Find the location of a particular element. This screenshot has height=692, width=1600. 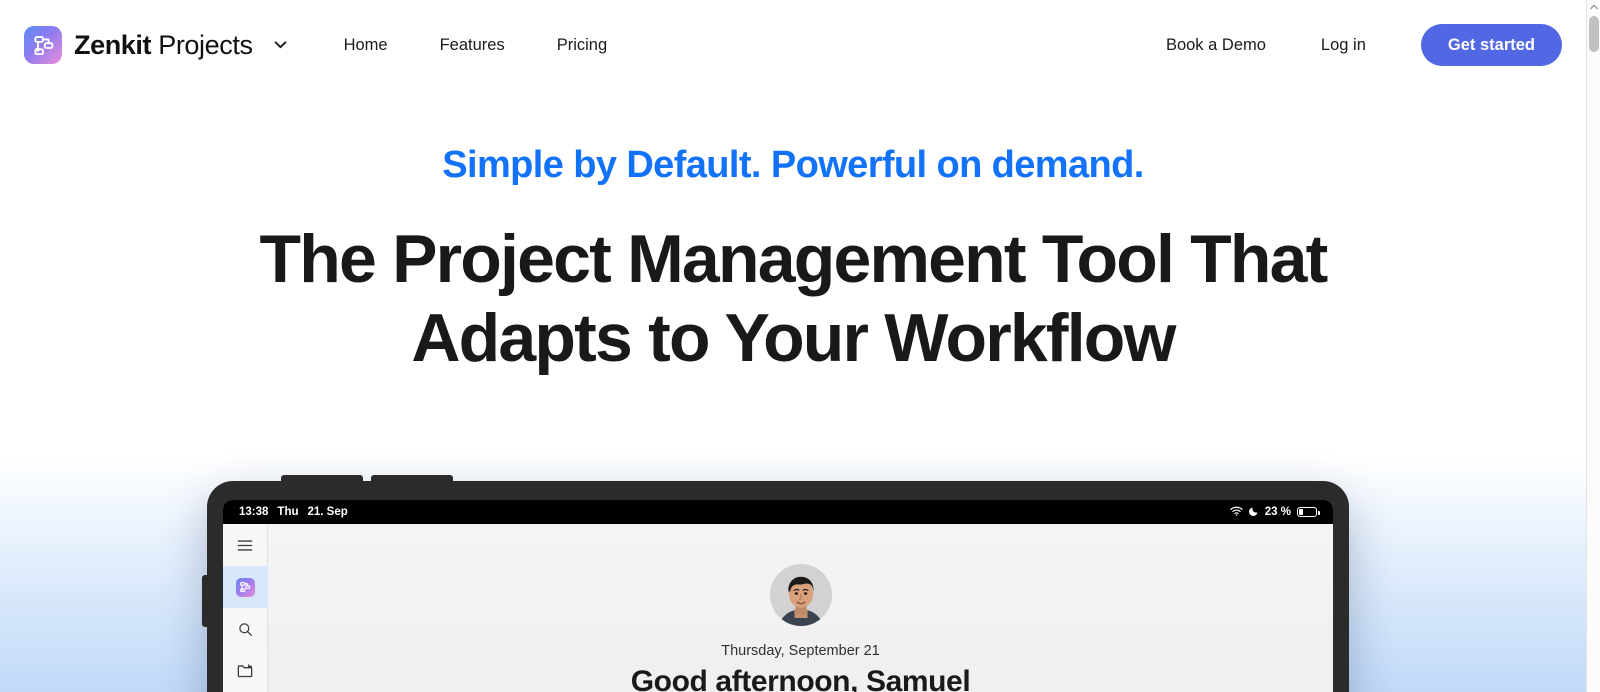

headline-line-1: The Project Management Tool That is located at coordinates (793, 258).